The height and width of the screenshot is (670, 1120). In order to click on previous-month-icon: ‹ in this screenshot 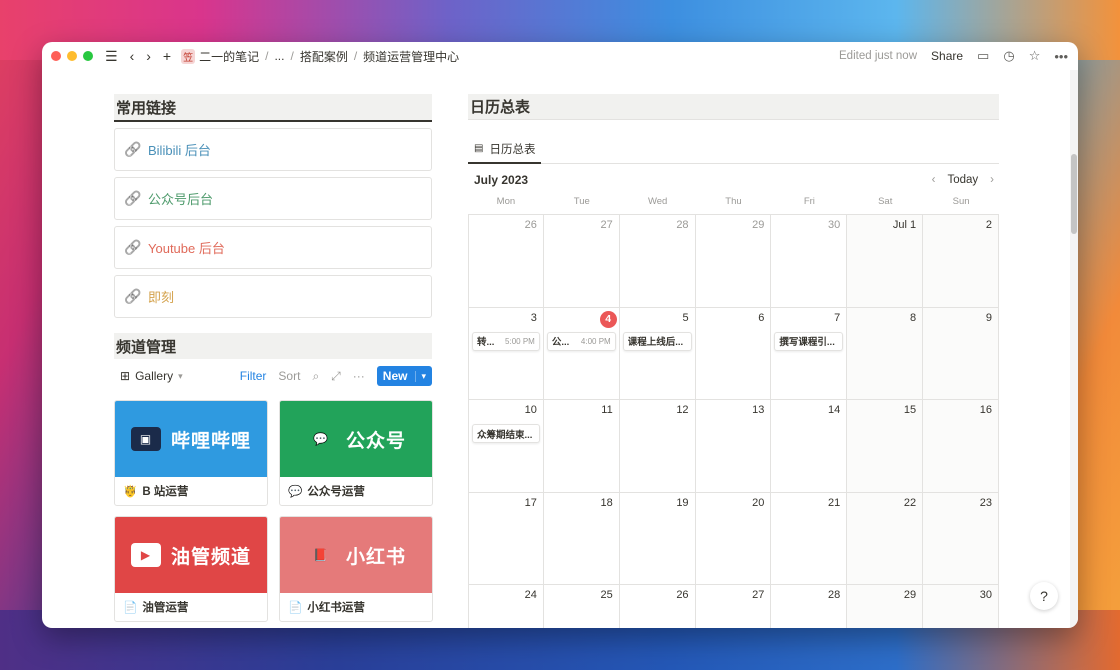, I will do `click(934, 180)`.